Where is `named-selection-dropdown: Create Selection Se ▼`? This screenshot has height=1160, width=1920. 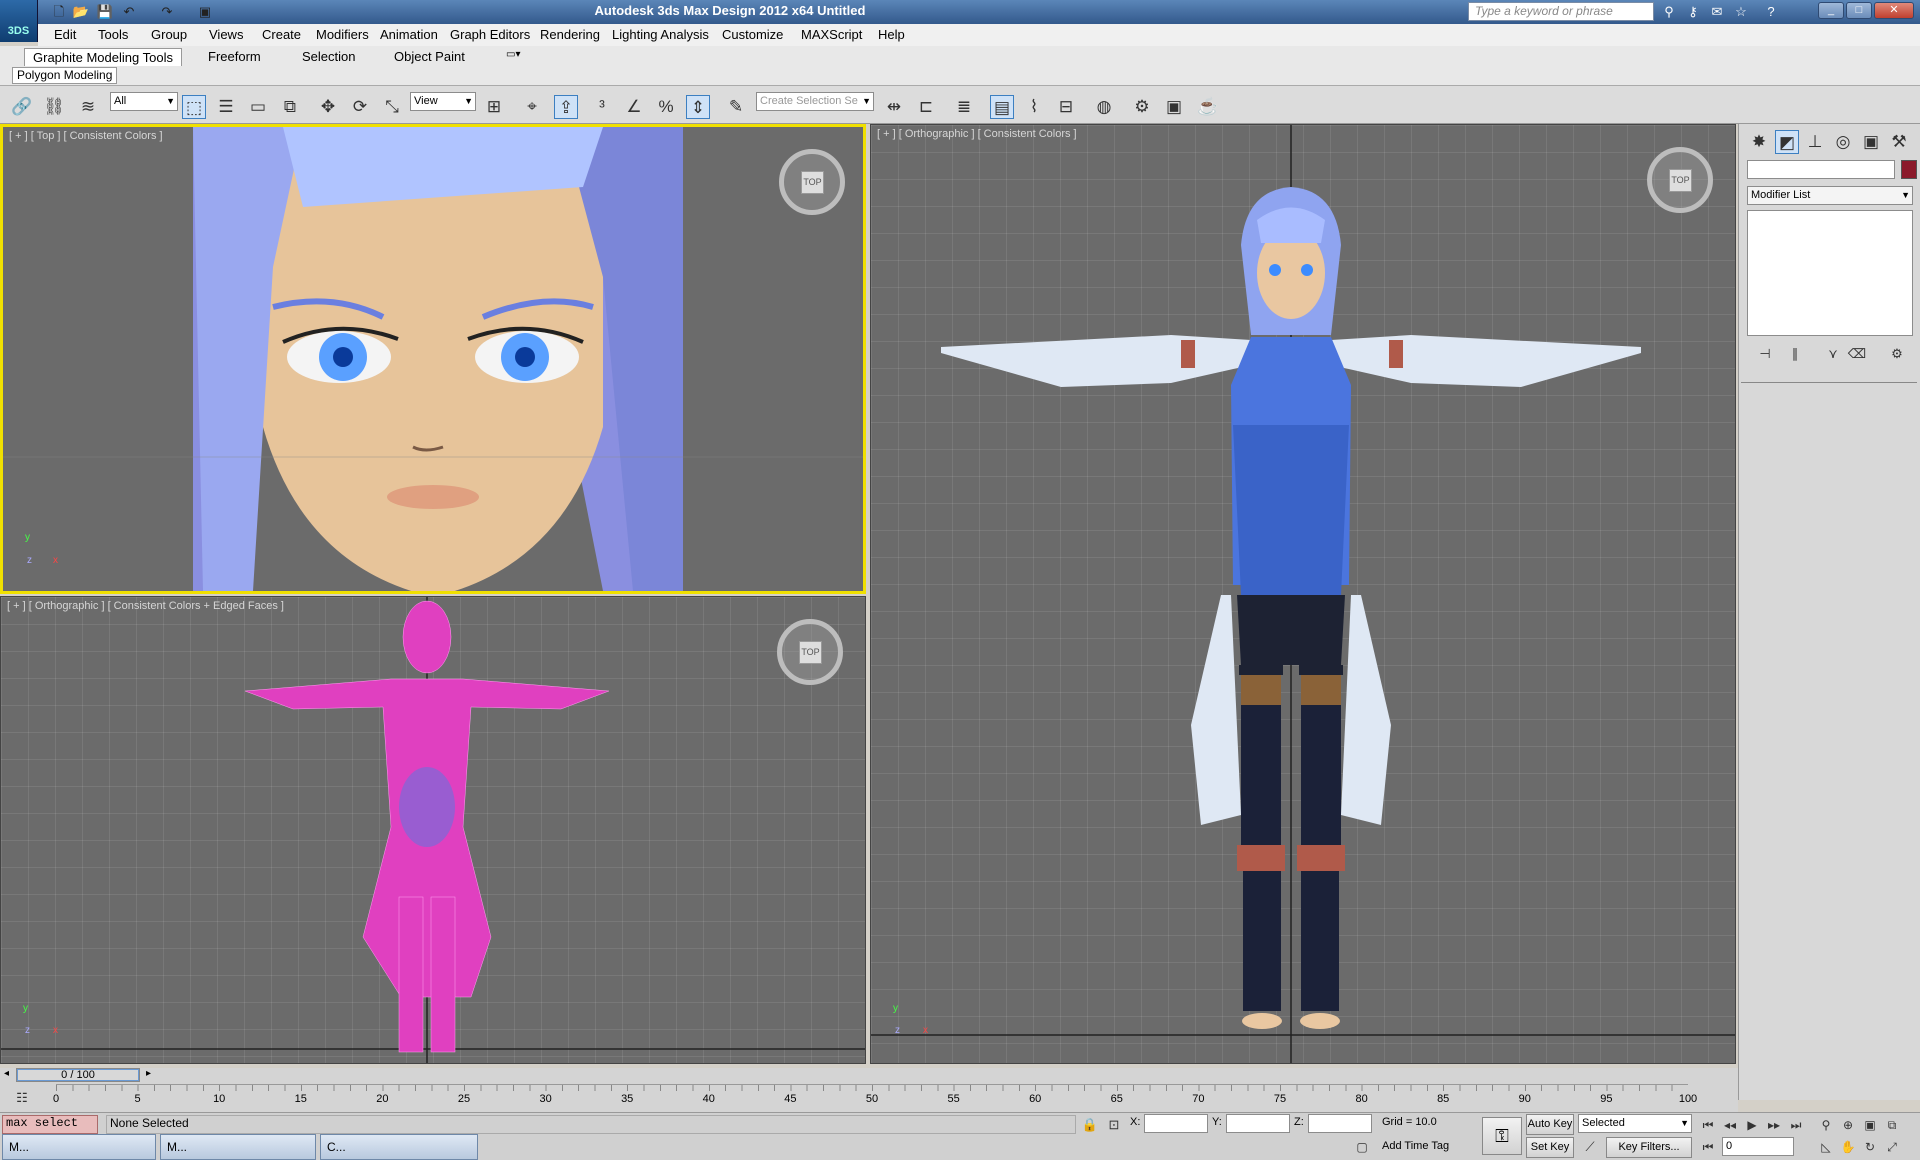
named-selection-dropdown: Create Selection Se ▼ is located at coordinates (815, 101).